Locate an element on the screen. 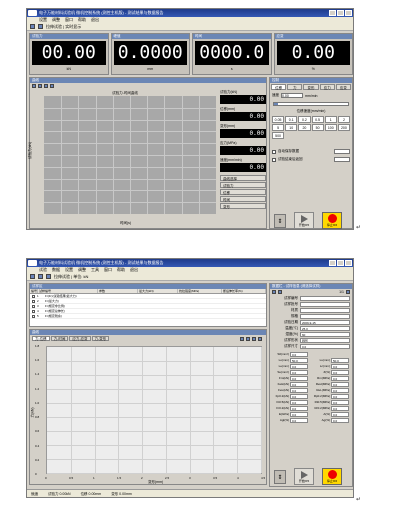 The width and height of the screenshot is (401, 509). speed-preset-button: 200 is located at coordinates (343, 127).